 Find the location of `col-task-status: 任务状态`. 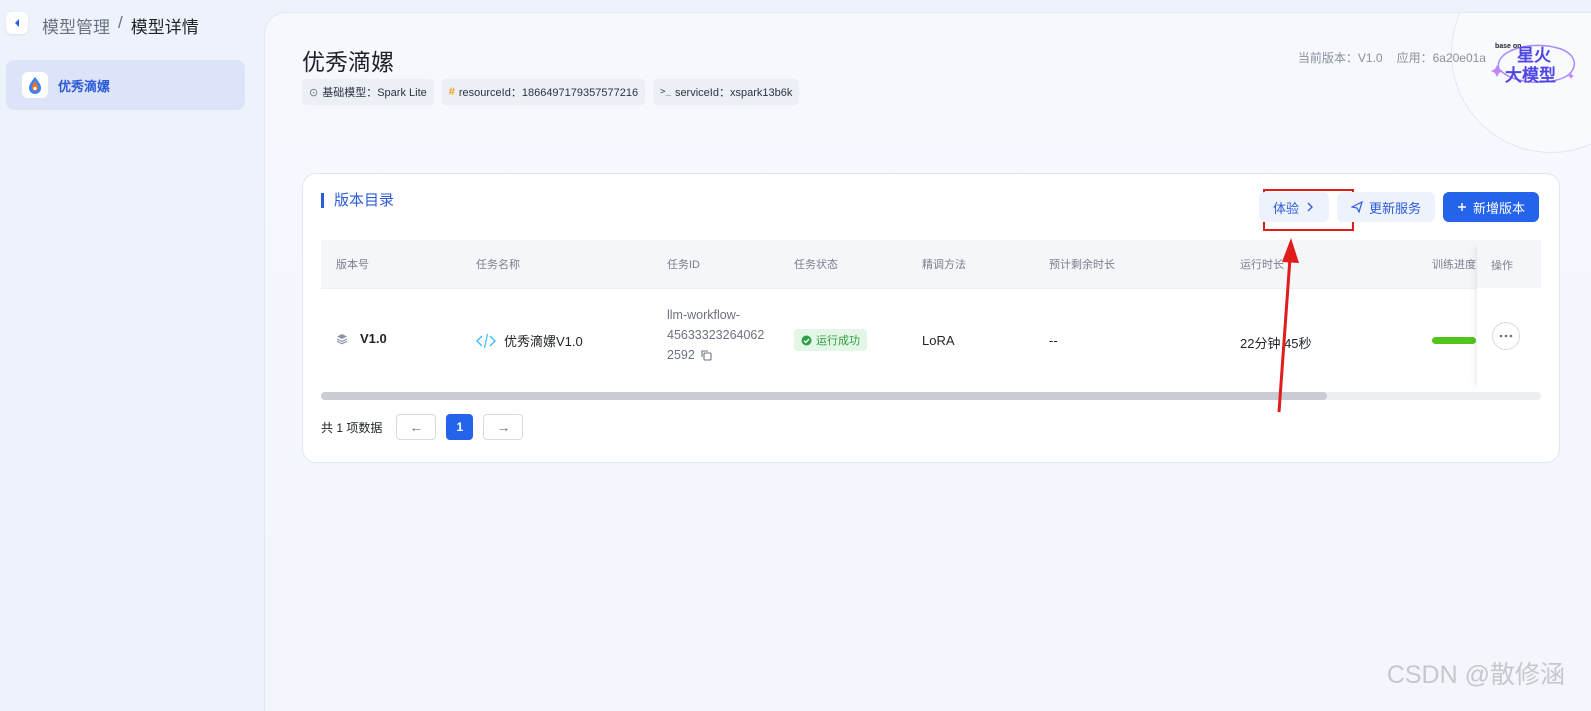

col-task-status: 任务状态 is located at coordinates (816, 265).